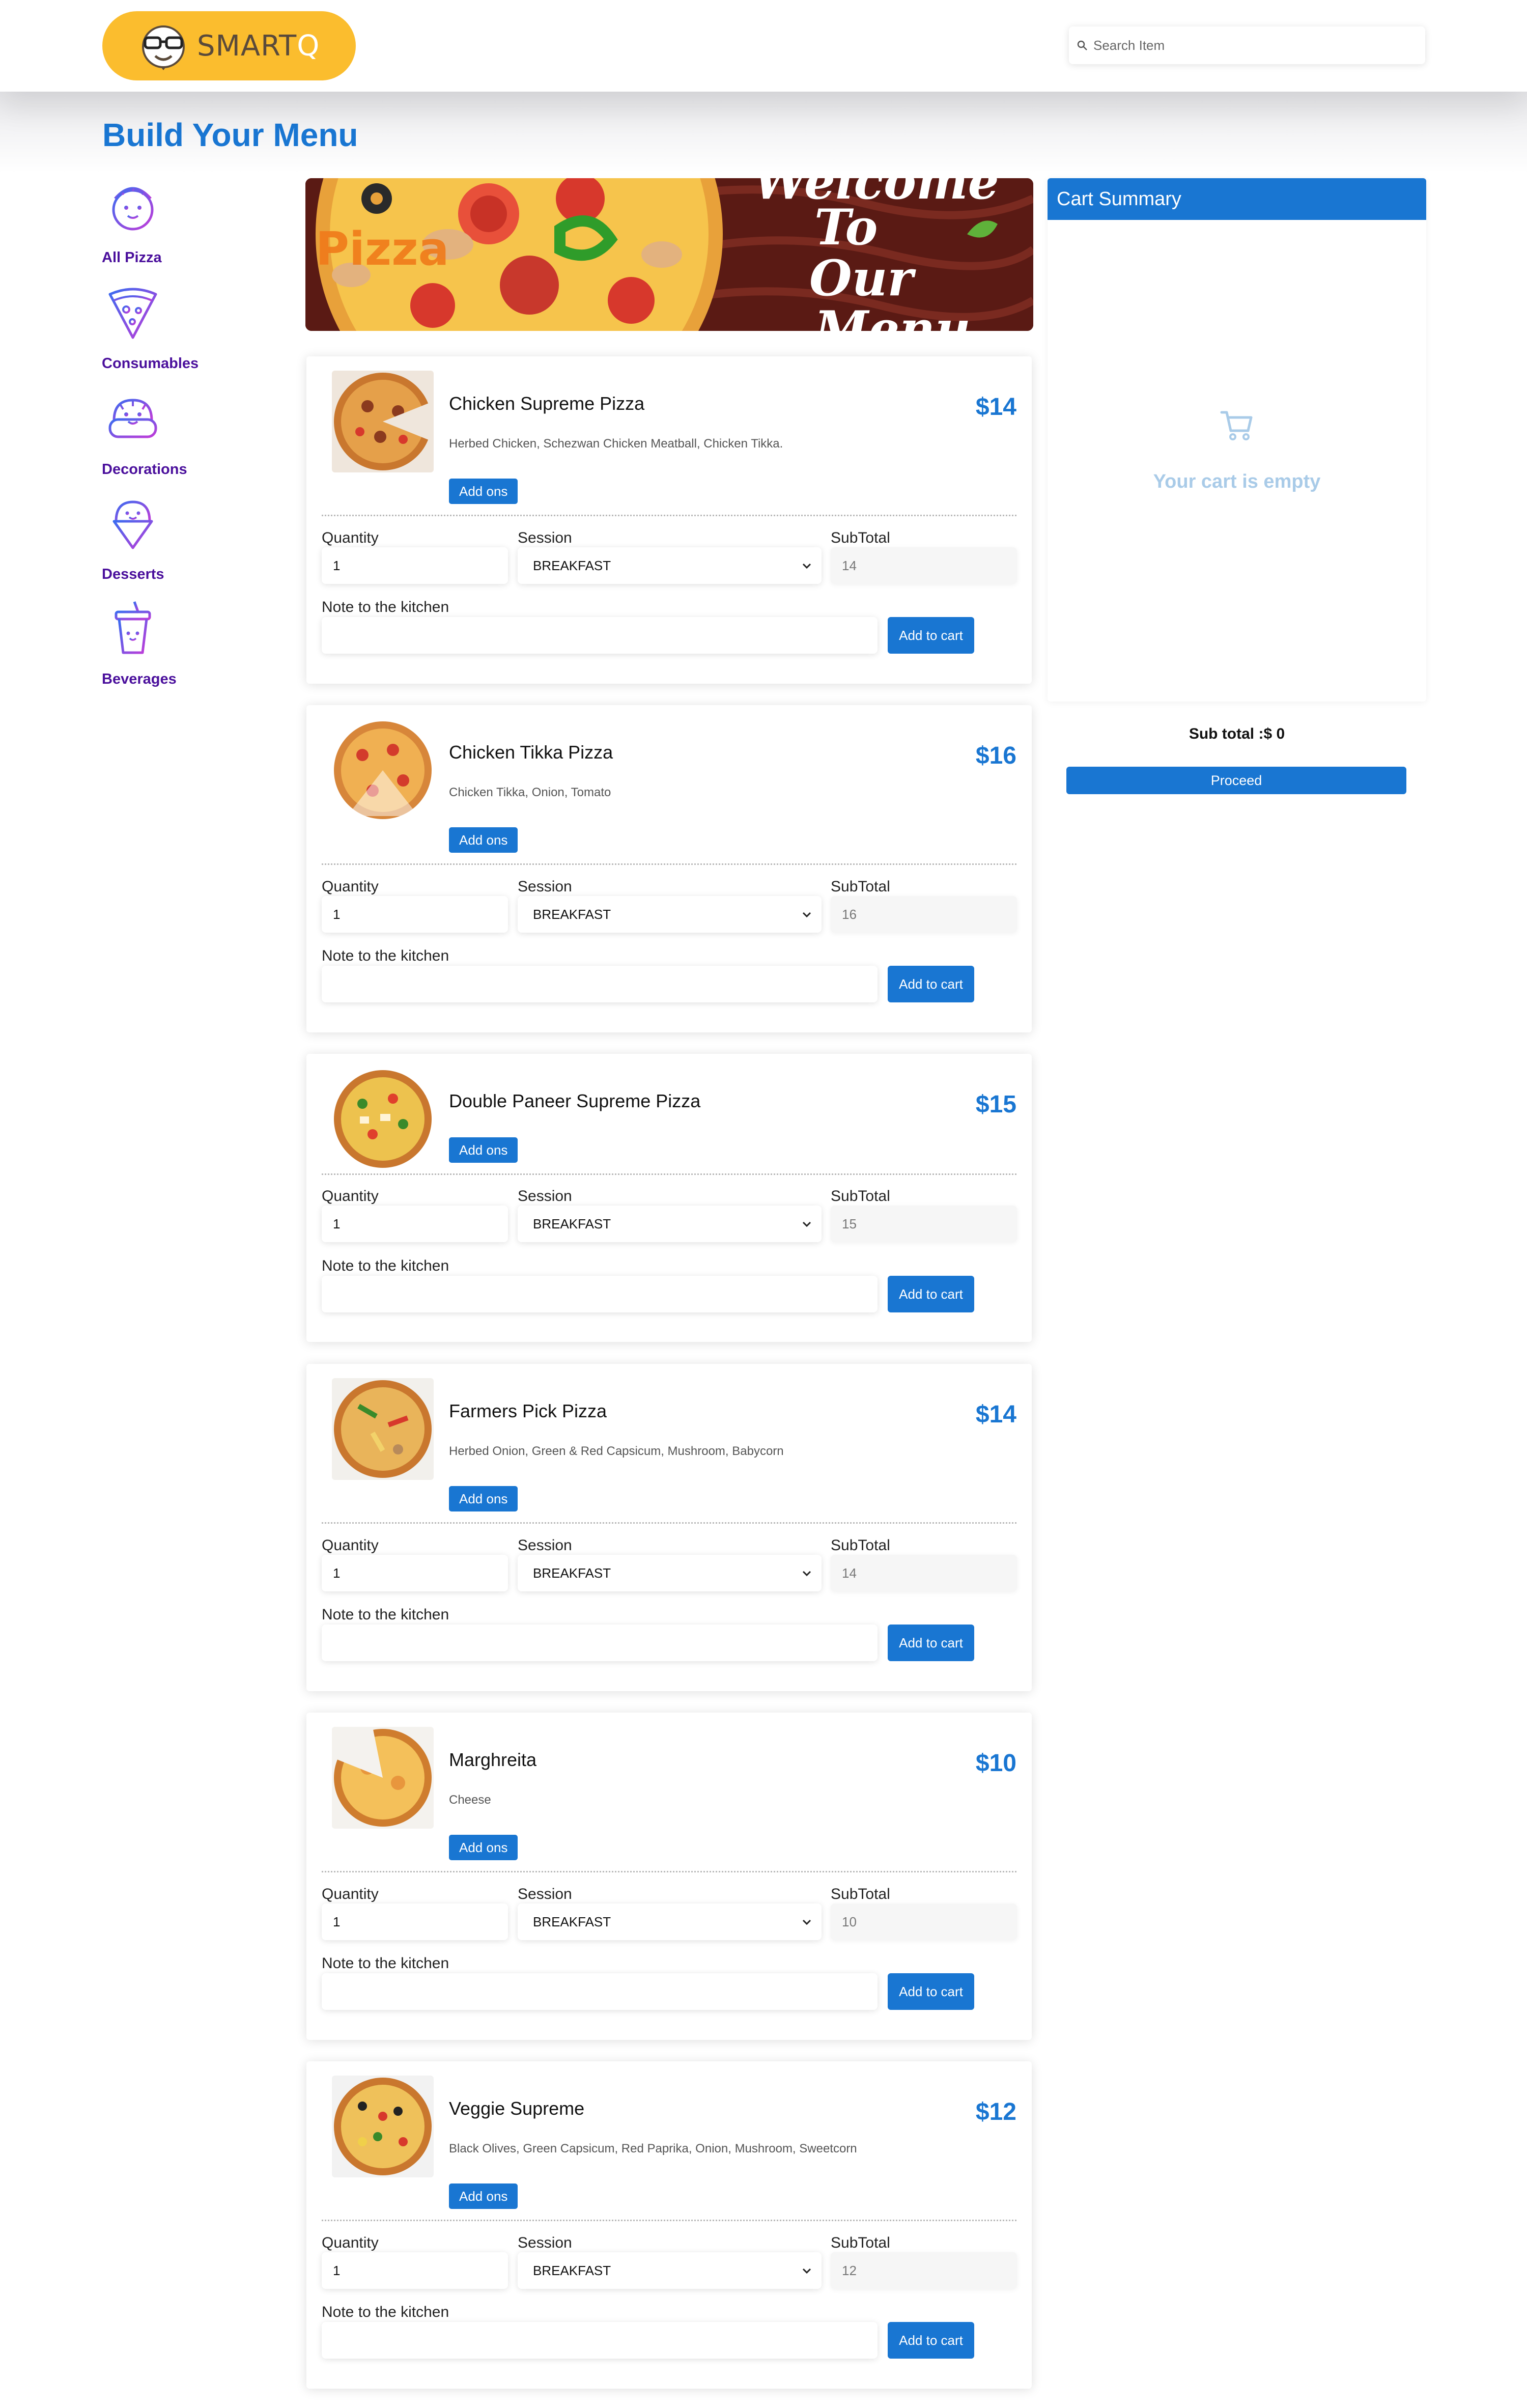 Image resolution: width=1527 pixels, height=2408 pixels. What do you see at coordinates (1237, 481) in the screenshot?
I see `cart-empty-message: Your cart is empty` at bounding box center [1237, 481].